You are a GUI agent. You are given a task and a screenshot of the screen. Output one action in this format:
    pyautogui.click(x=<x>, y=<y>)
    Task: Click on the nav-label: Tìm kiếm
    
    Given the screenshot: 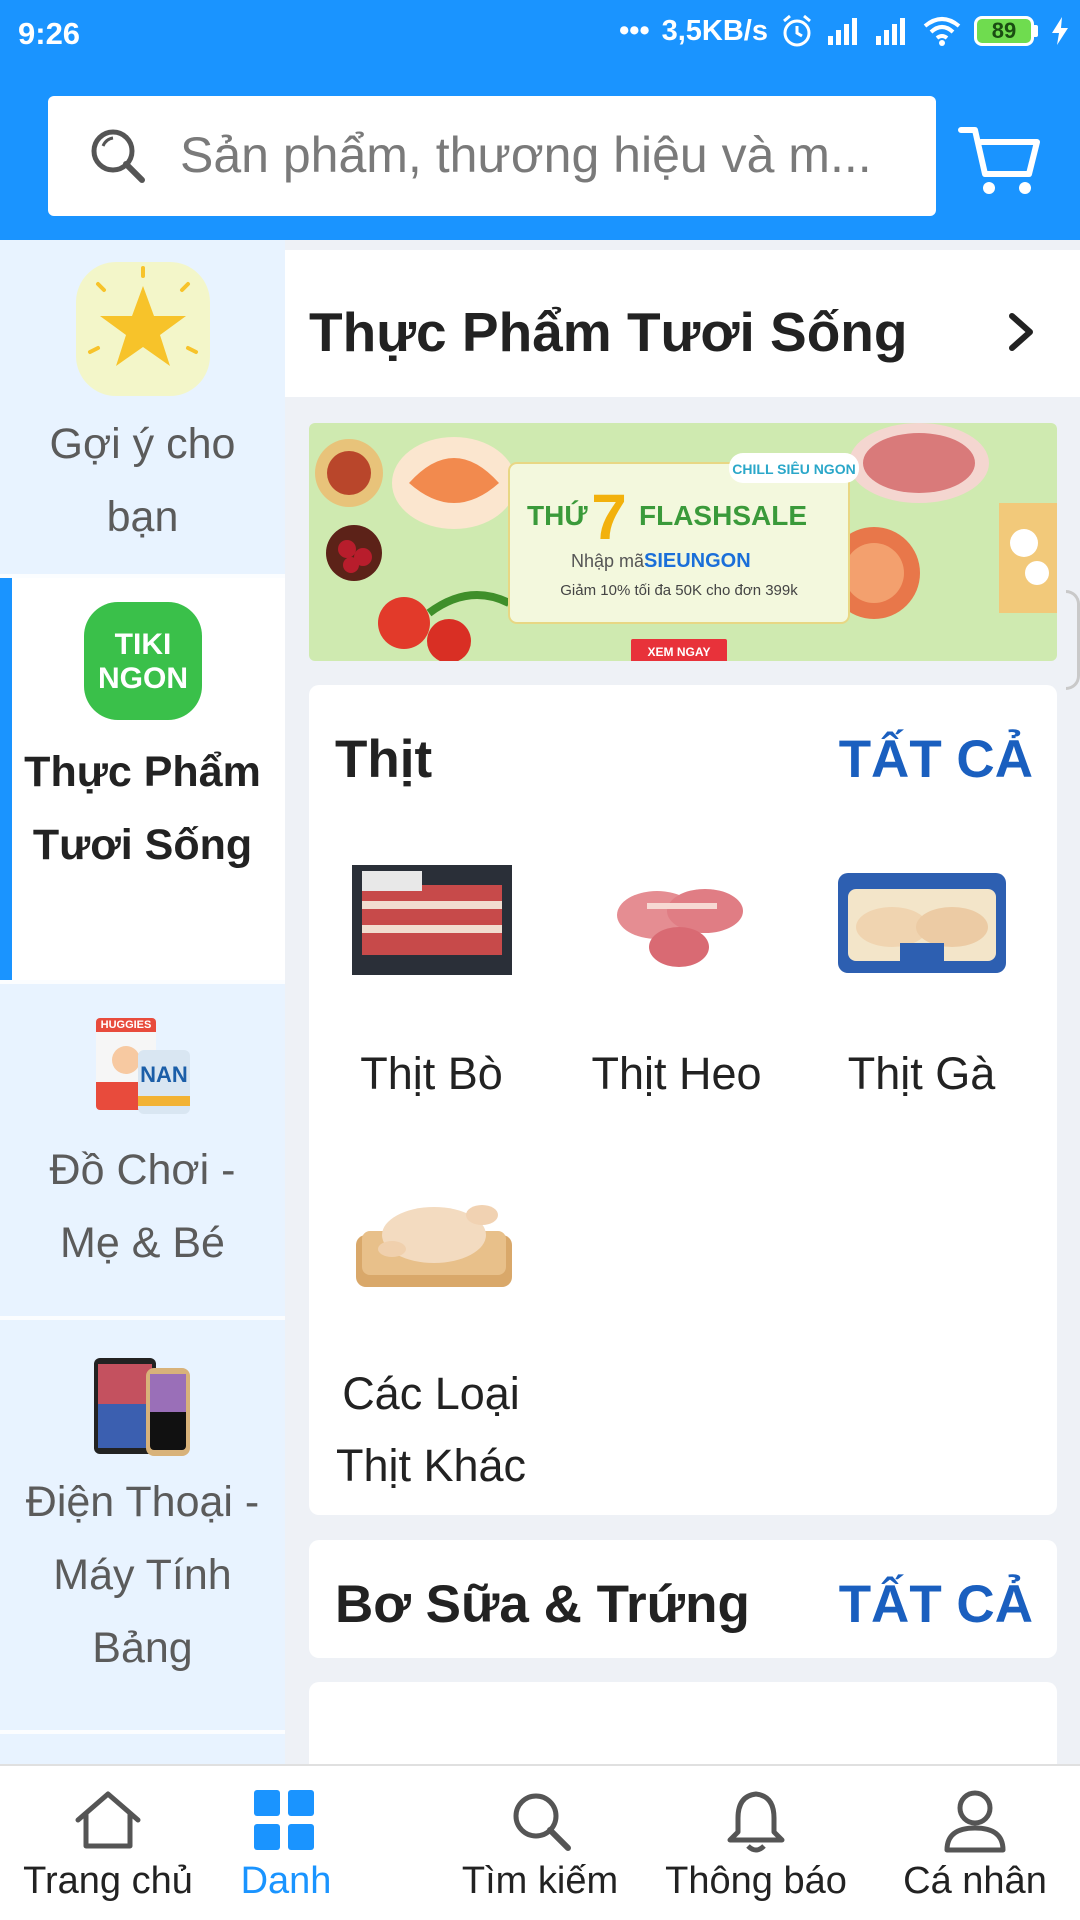 What is the action you would take?
    pyautogui.click(x=540, y=1881)
    